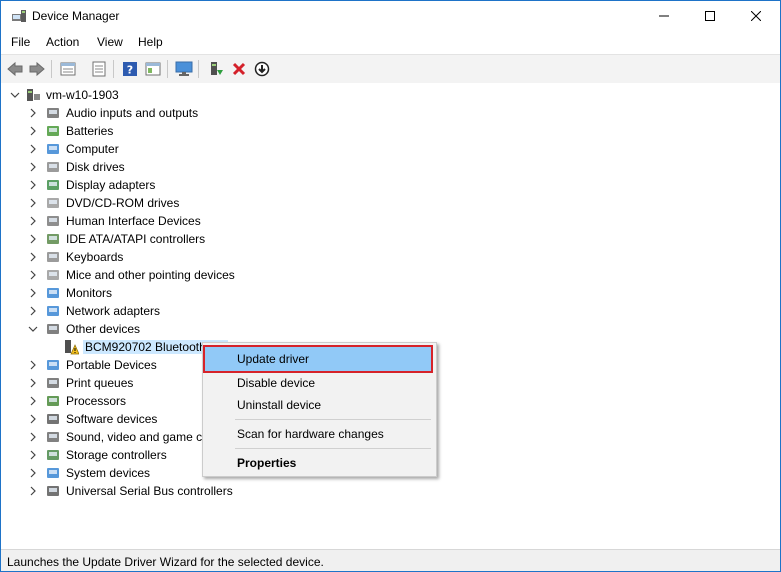 The width and height of the screenshot is (781, 572). I want to click on tree-item-label: Disk drives, so click(95, 167).